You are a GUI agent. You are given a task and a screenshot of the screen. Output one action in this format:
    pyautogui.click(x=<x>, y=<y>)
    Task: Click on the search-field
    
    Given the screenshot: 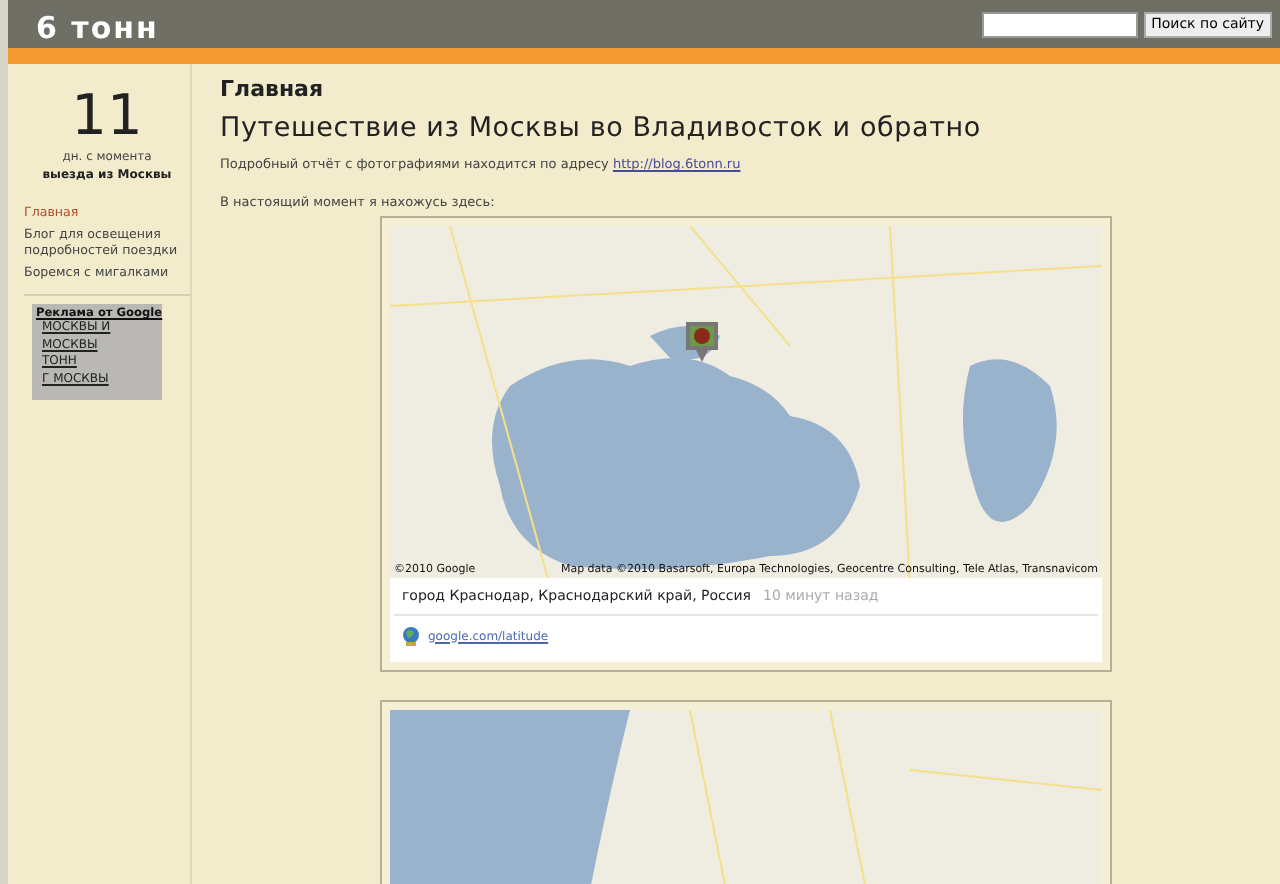 What is the action you would take?
    pyautogui.click(x=1059, y=24)
    